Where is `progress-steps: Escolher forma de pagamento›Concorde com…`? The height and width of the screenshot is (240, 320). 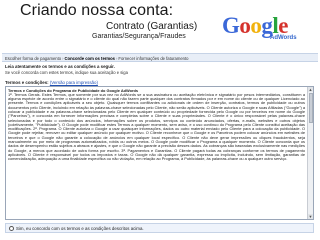
progress-steps: Escolher forma de pagamento›Concorde com… is located at coordinates (160, 57).